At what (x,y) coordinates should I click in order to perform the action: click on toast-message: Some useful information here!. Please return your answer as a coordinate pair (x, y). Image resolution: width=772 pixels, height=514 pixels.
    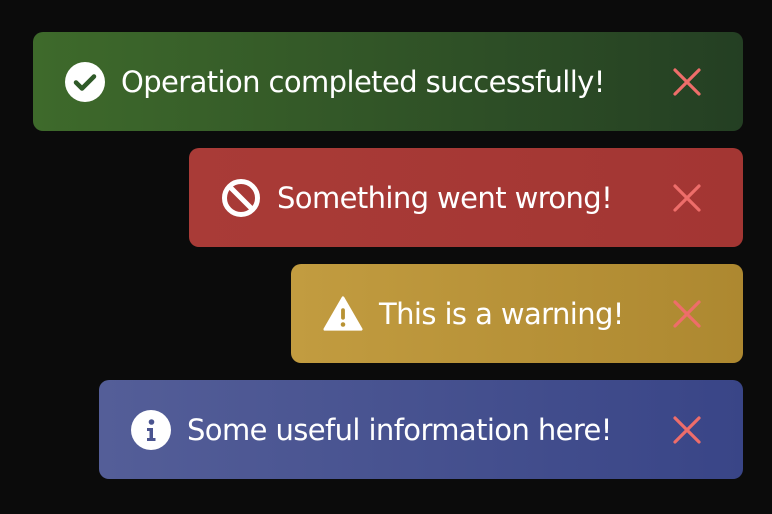
    Looking at the image, I should click on (399, 429).